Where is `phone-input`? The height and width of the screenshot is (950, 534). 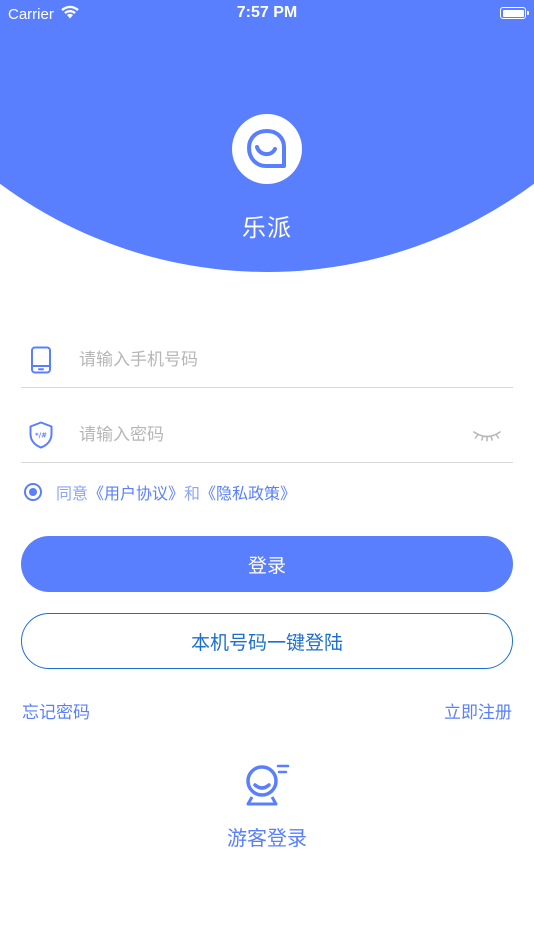 phone-input is located at coordinates (295, 359).